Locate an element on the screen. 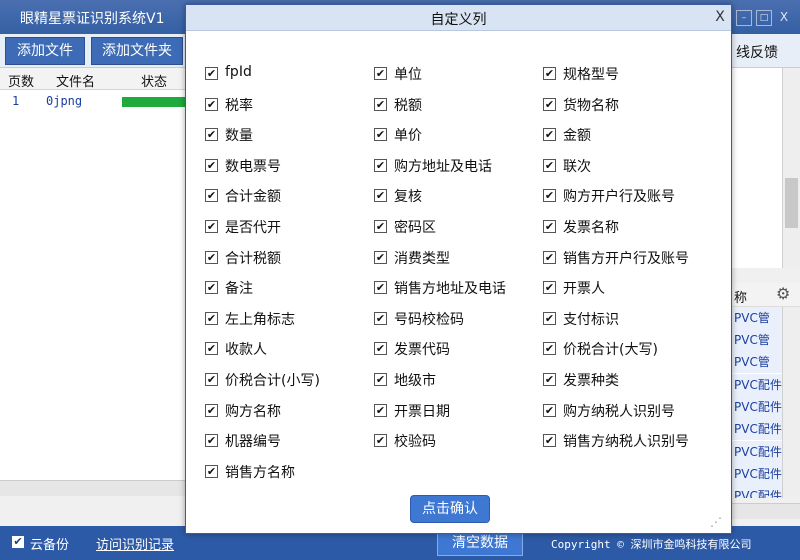  checkbox-label: 购方名称 is located at coordinates (253, 411).